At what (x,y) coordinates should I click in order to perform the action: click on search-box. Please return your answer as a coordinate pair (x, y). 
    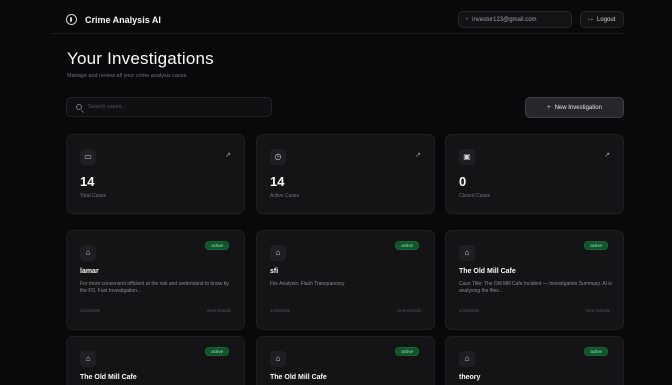
    Looking at the image, I should click on (169, 107).